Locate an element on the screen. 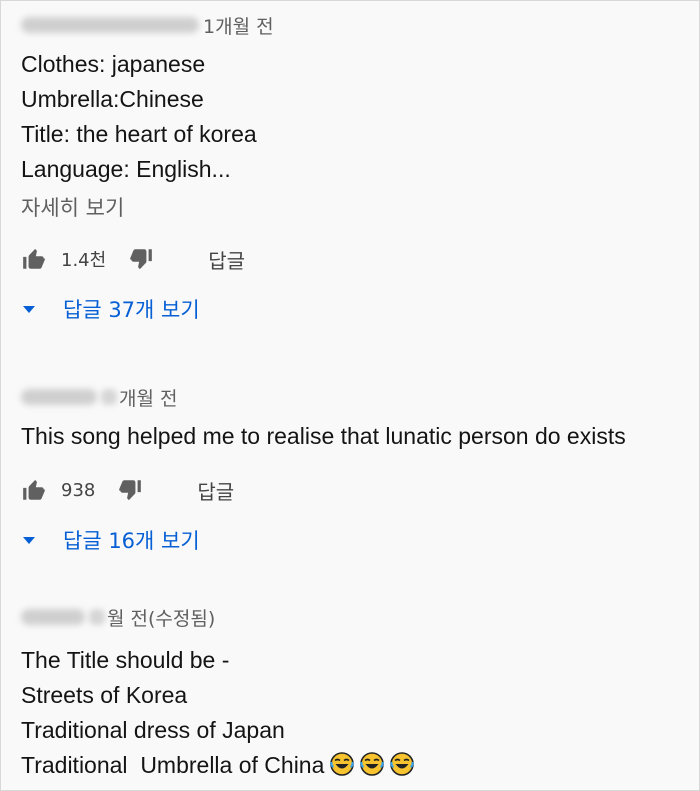  comment-text-line: Streets of Korea is located at coordinates (104, 695).